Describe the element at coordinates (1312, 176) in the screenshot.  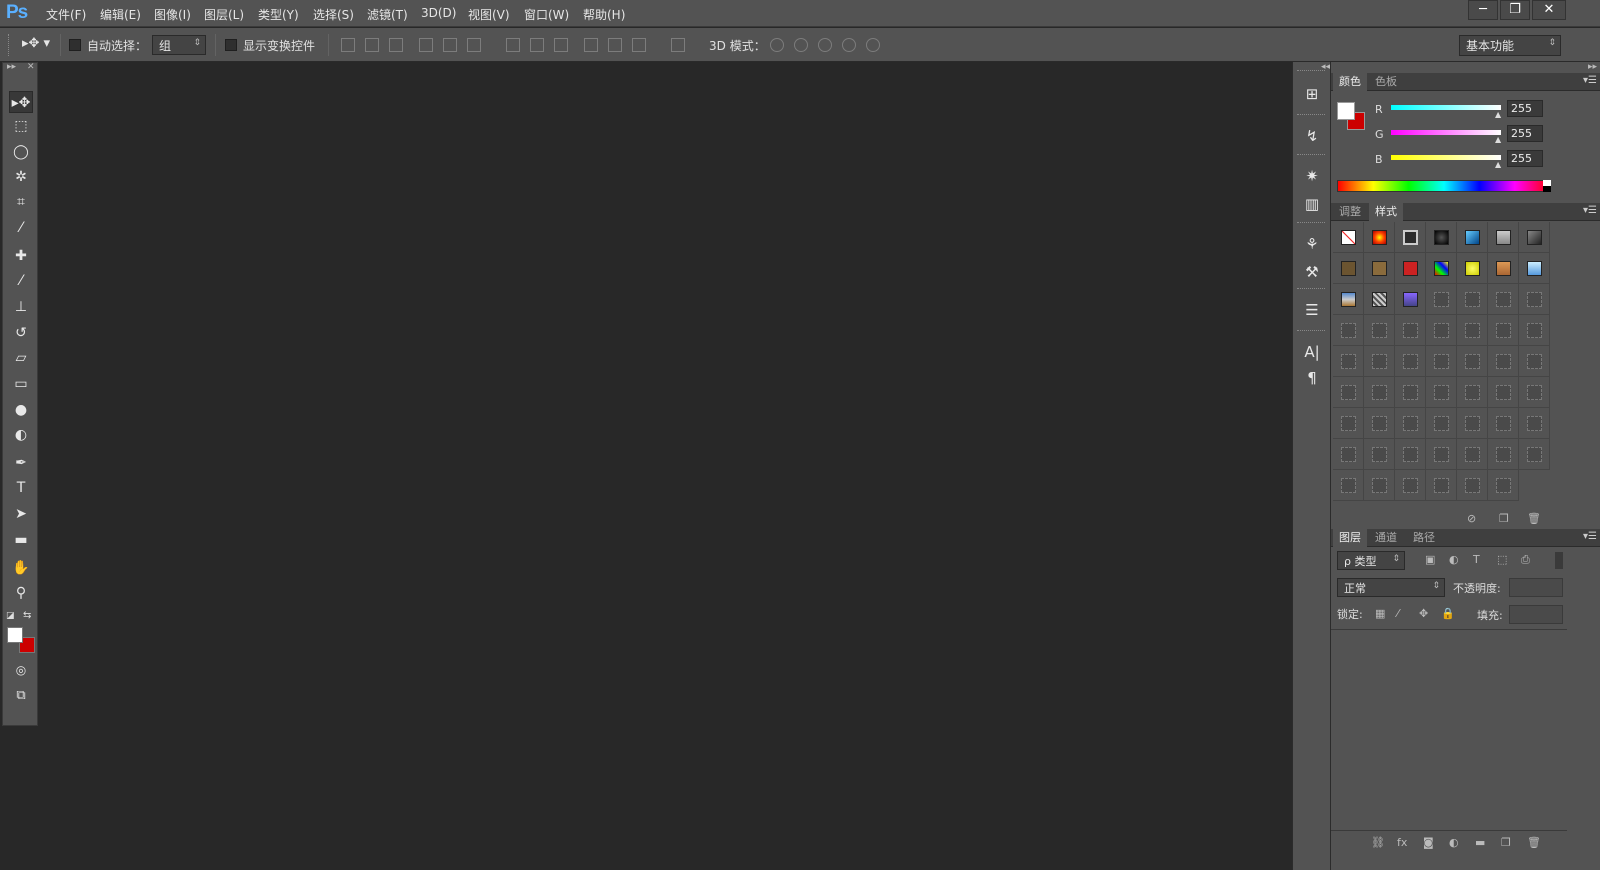
I see `properties-icon: ✷` at that location.